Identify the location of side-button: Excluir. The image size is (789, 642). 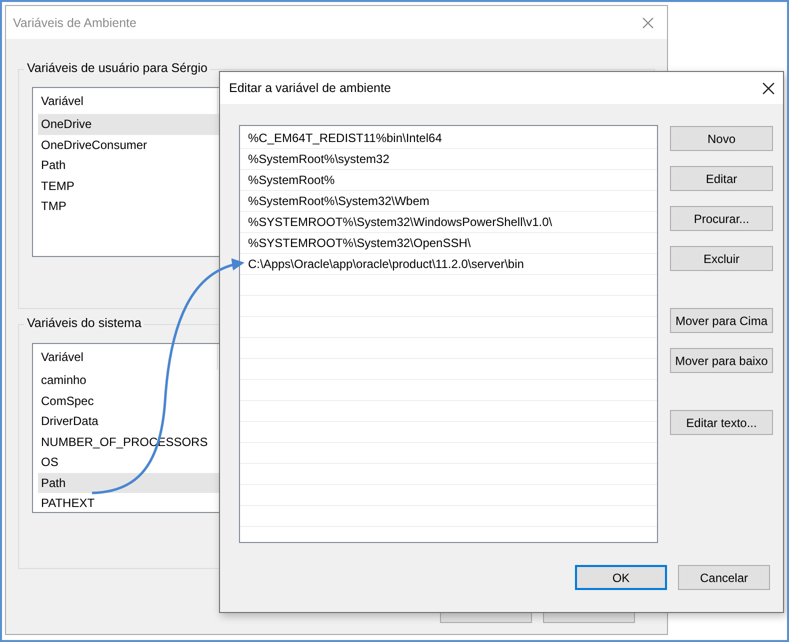
(721, 258).